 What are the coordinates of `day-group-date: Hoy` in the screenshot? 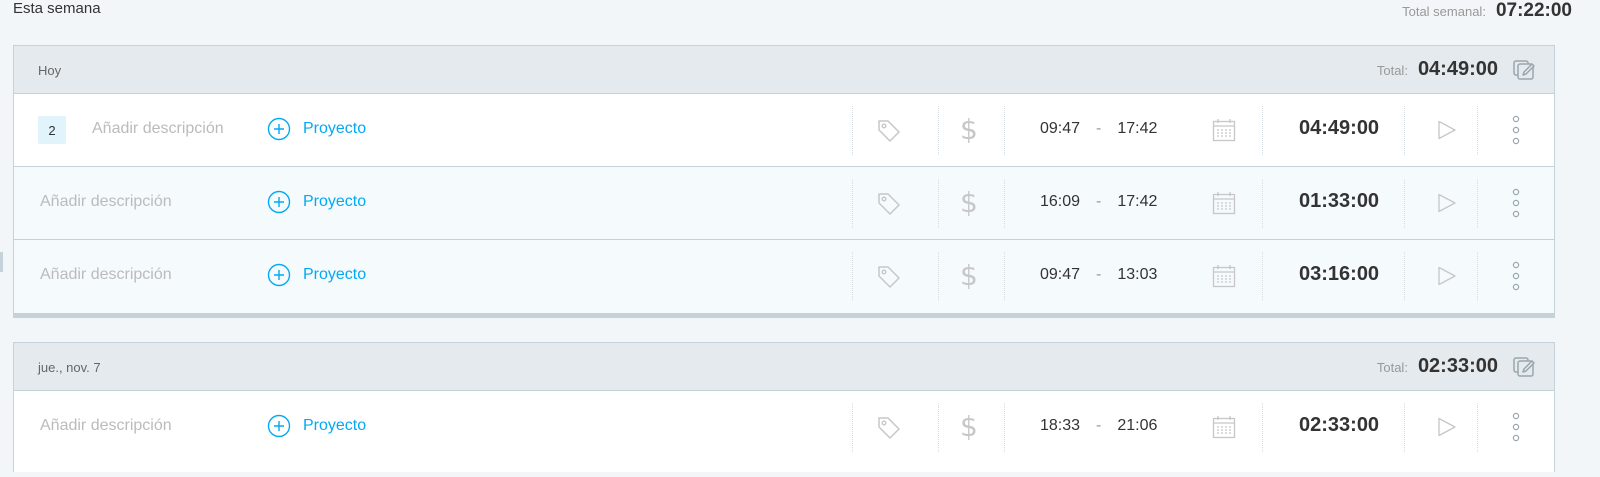 It's located at (50, 70).